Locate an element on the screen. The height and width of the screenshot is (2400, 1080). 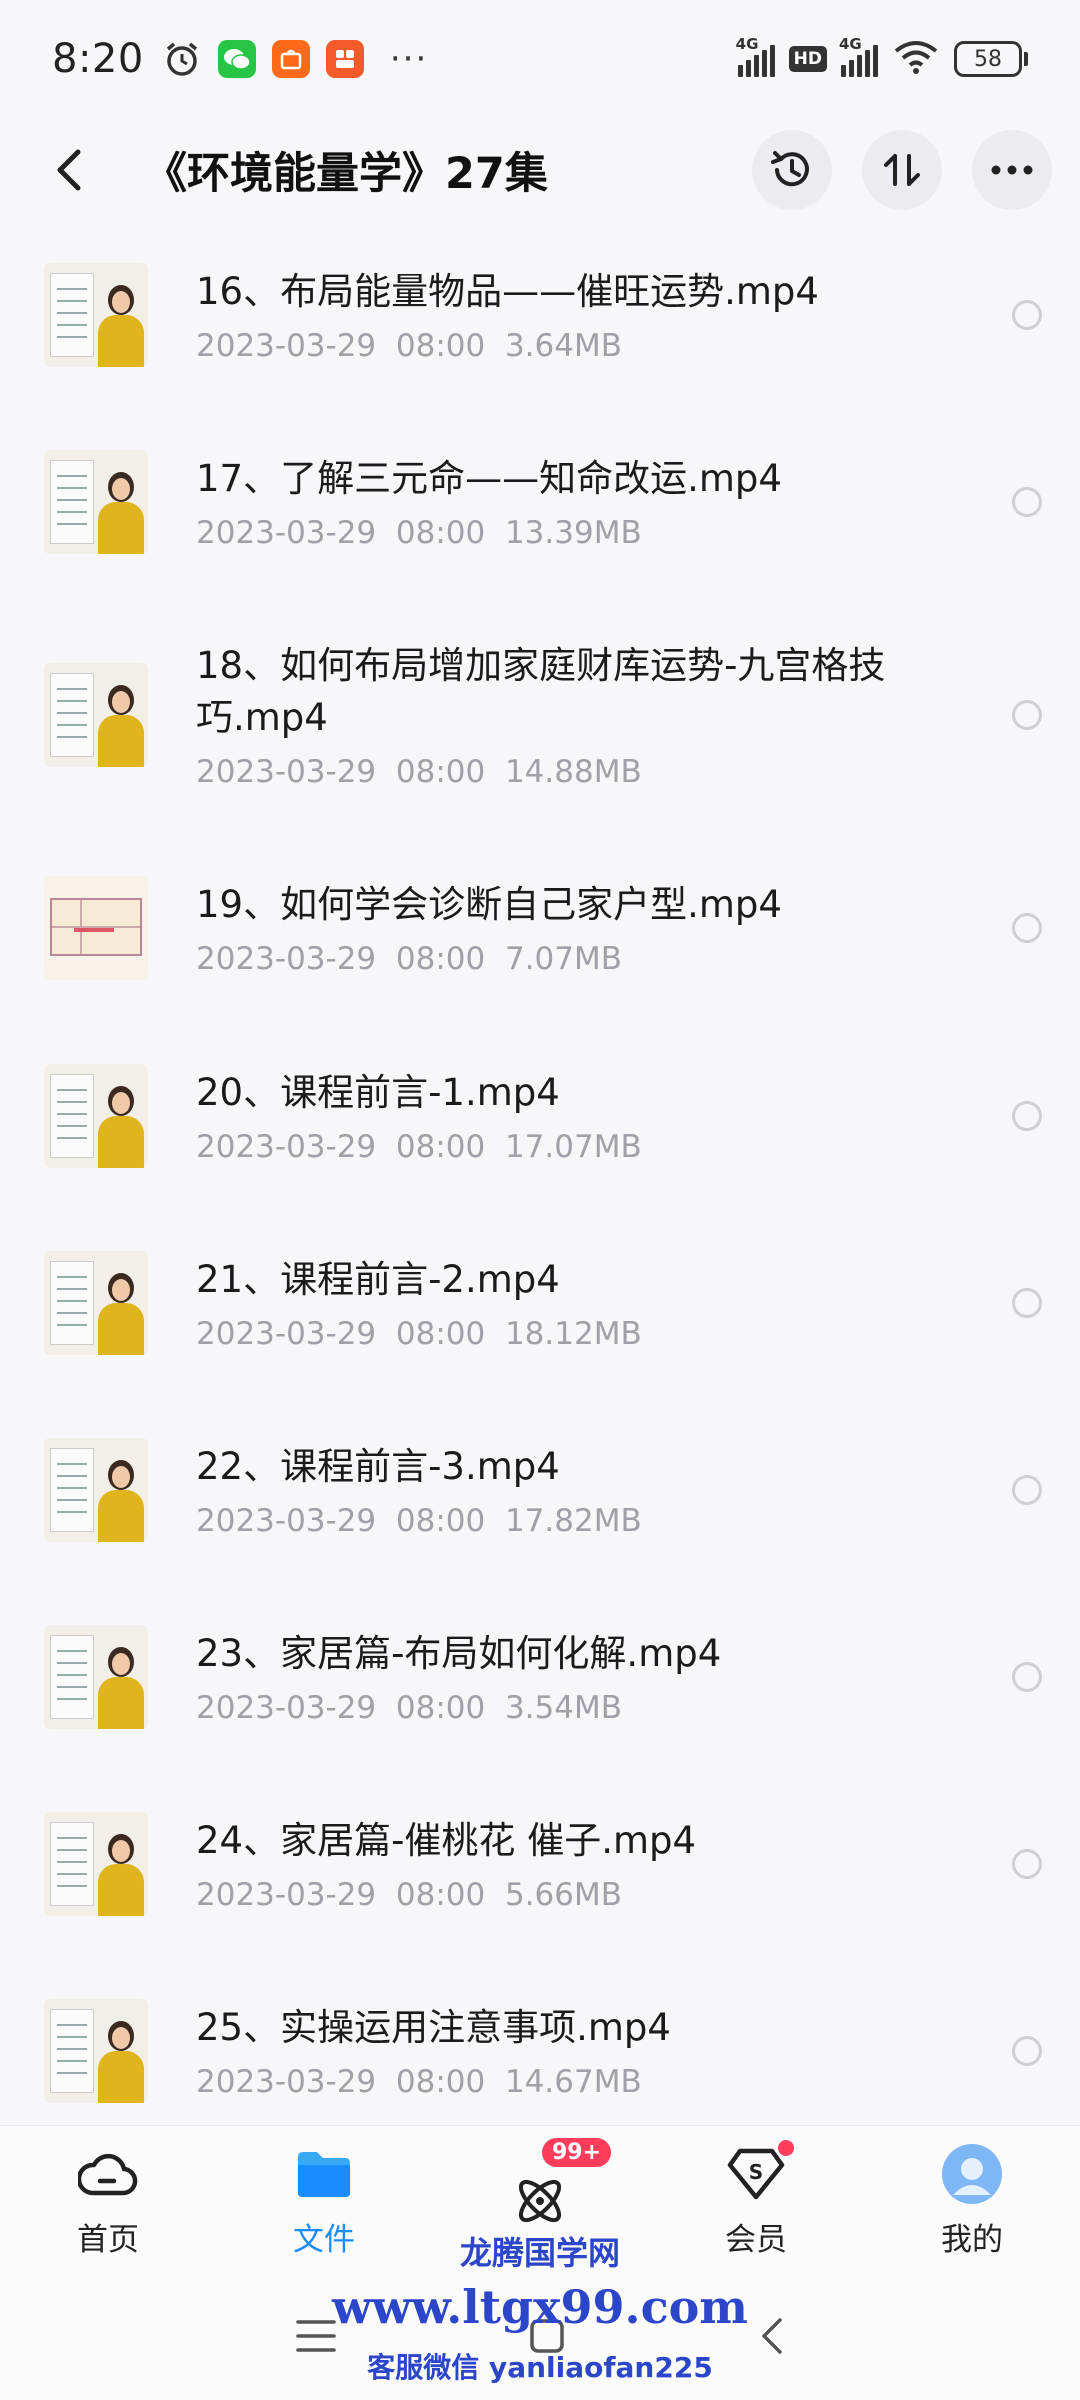
folder-icon is located at coordinates (324, 2174).